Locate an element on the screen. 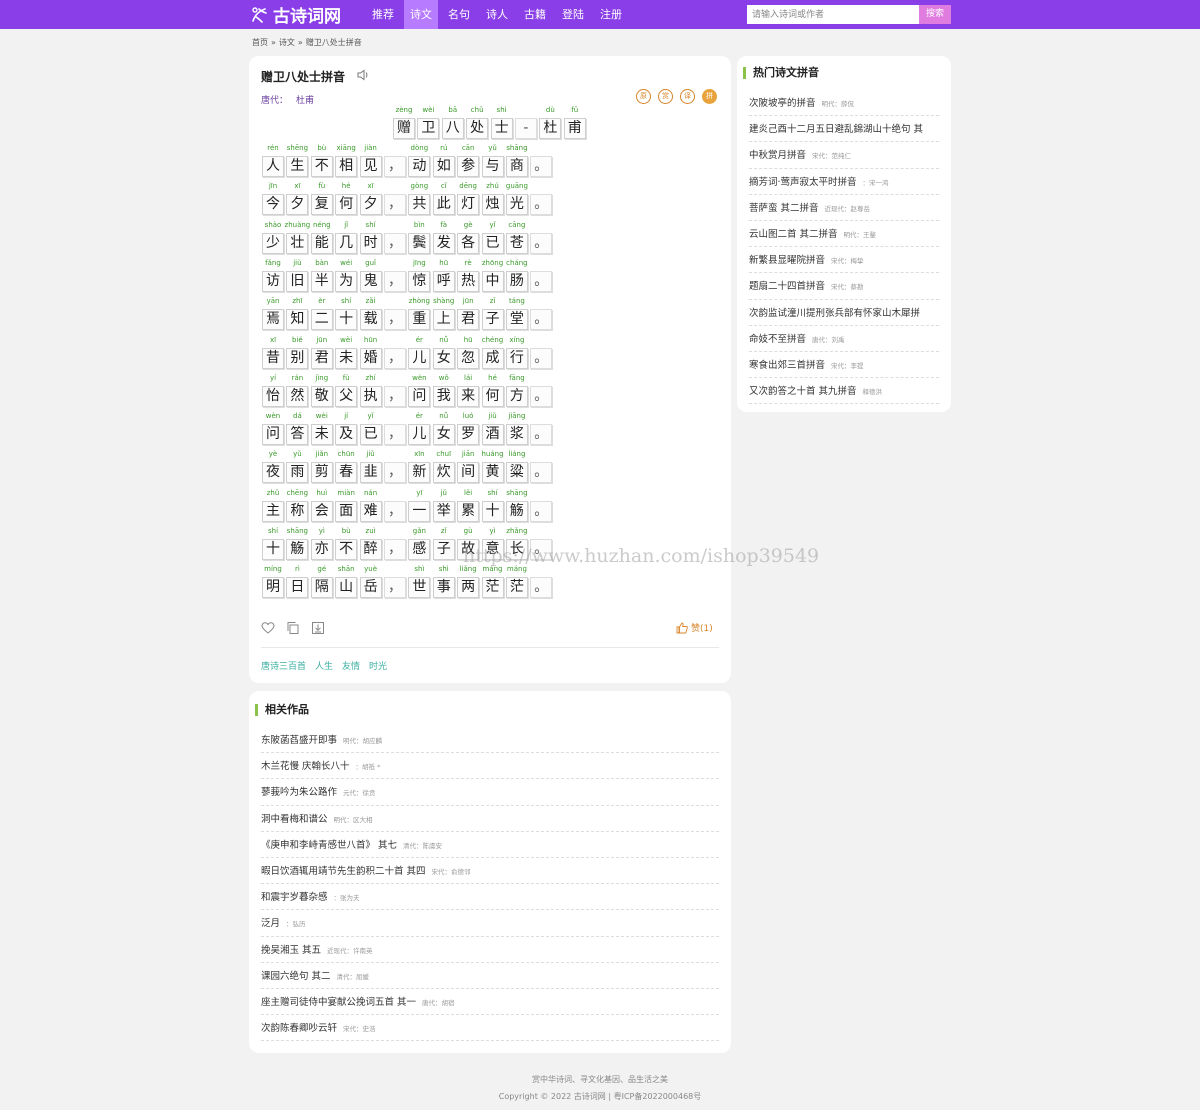  copy-icon is located at coordinates (293, 628).